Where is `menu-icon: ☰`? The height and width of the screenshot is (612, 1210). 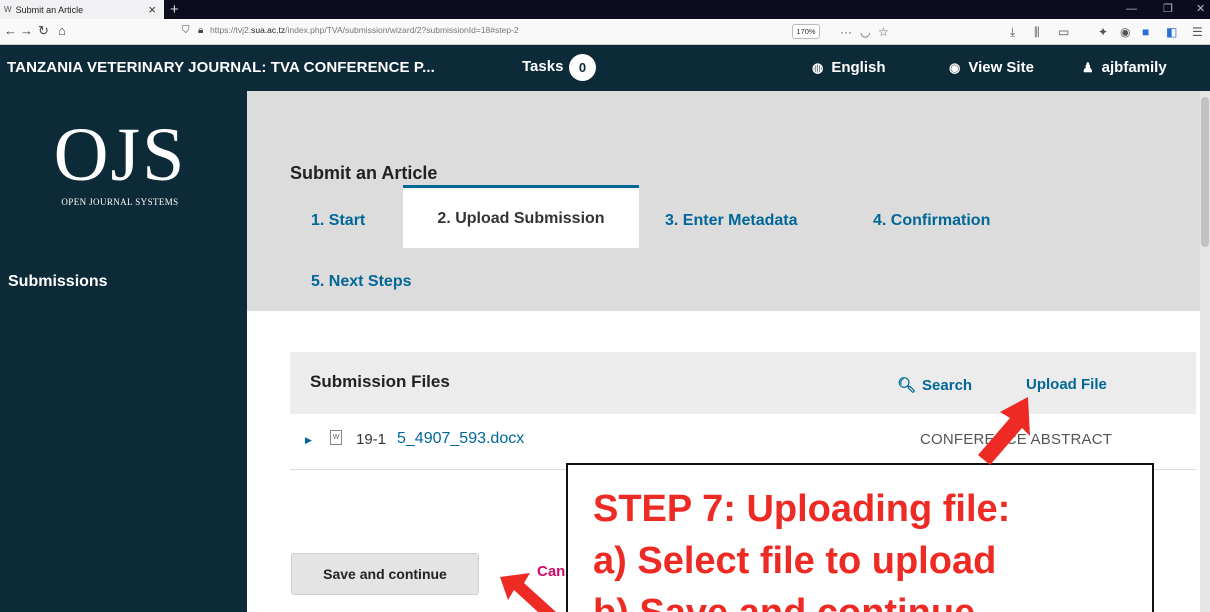 menu-icon: ☰ is located at coordinates (1197, 32).